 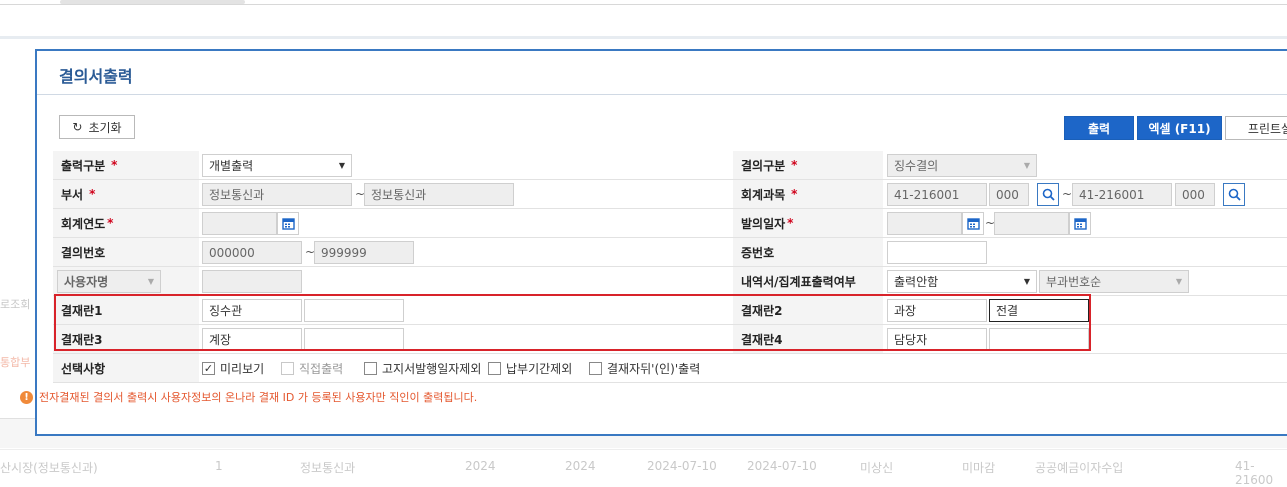 What do you see at coordinates (808, 281) in the screenshot?
I see `detail-output-label: 내역서/집계표출력여부` at bounding box center [808, 281].